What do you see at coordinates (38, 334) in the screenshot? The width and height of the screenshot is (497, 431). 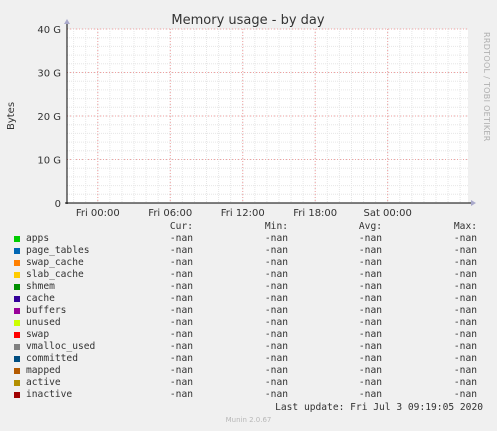 I see `legend-series-name: swap` at bounding box center [38, 334].